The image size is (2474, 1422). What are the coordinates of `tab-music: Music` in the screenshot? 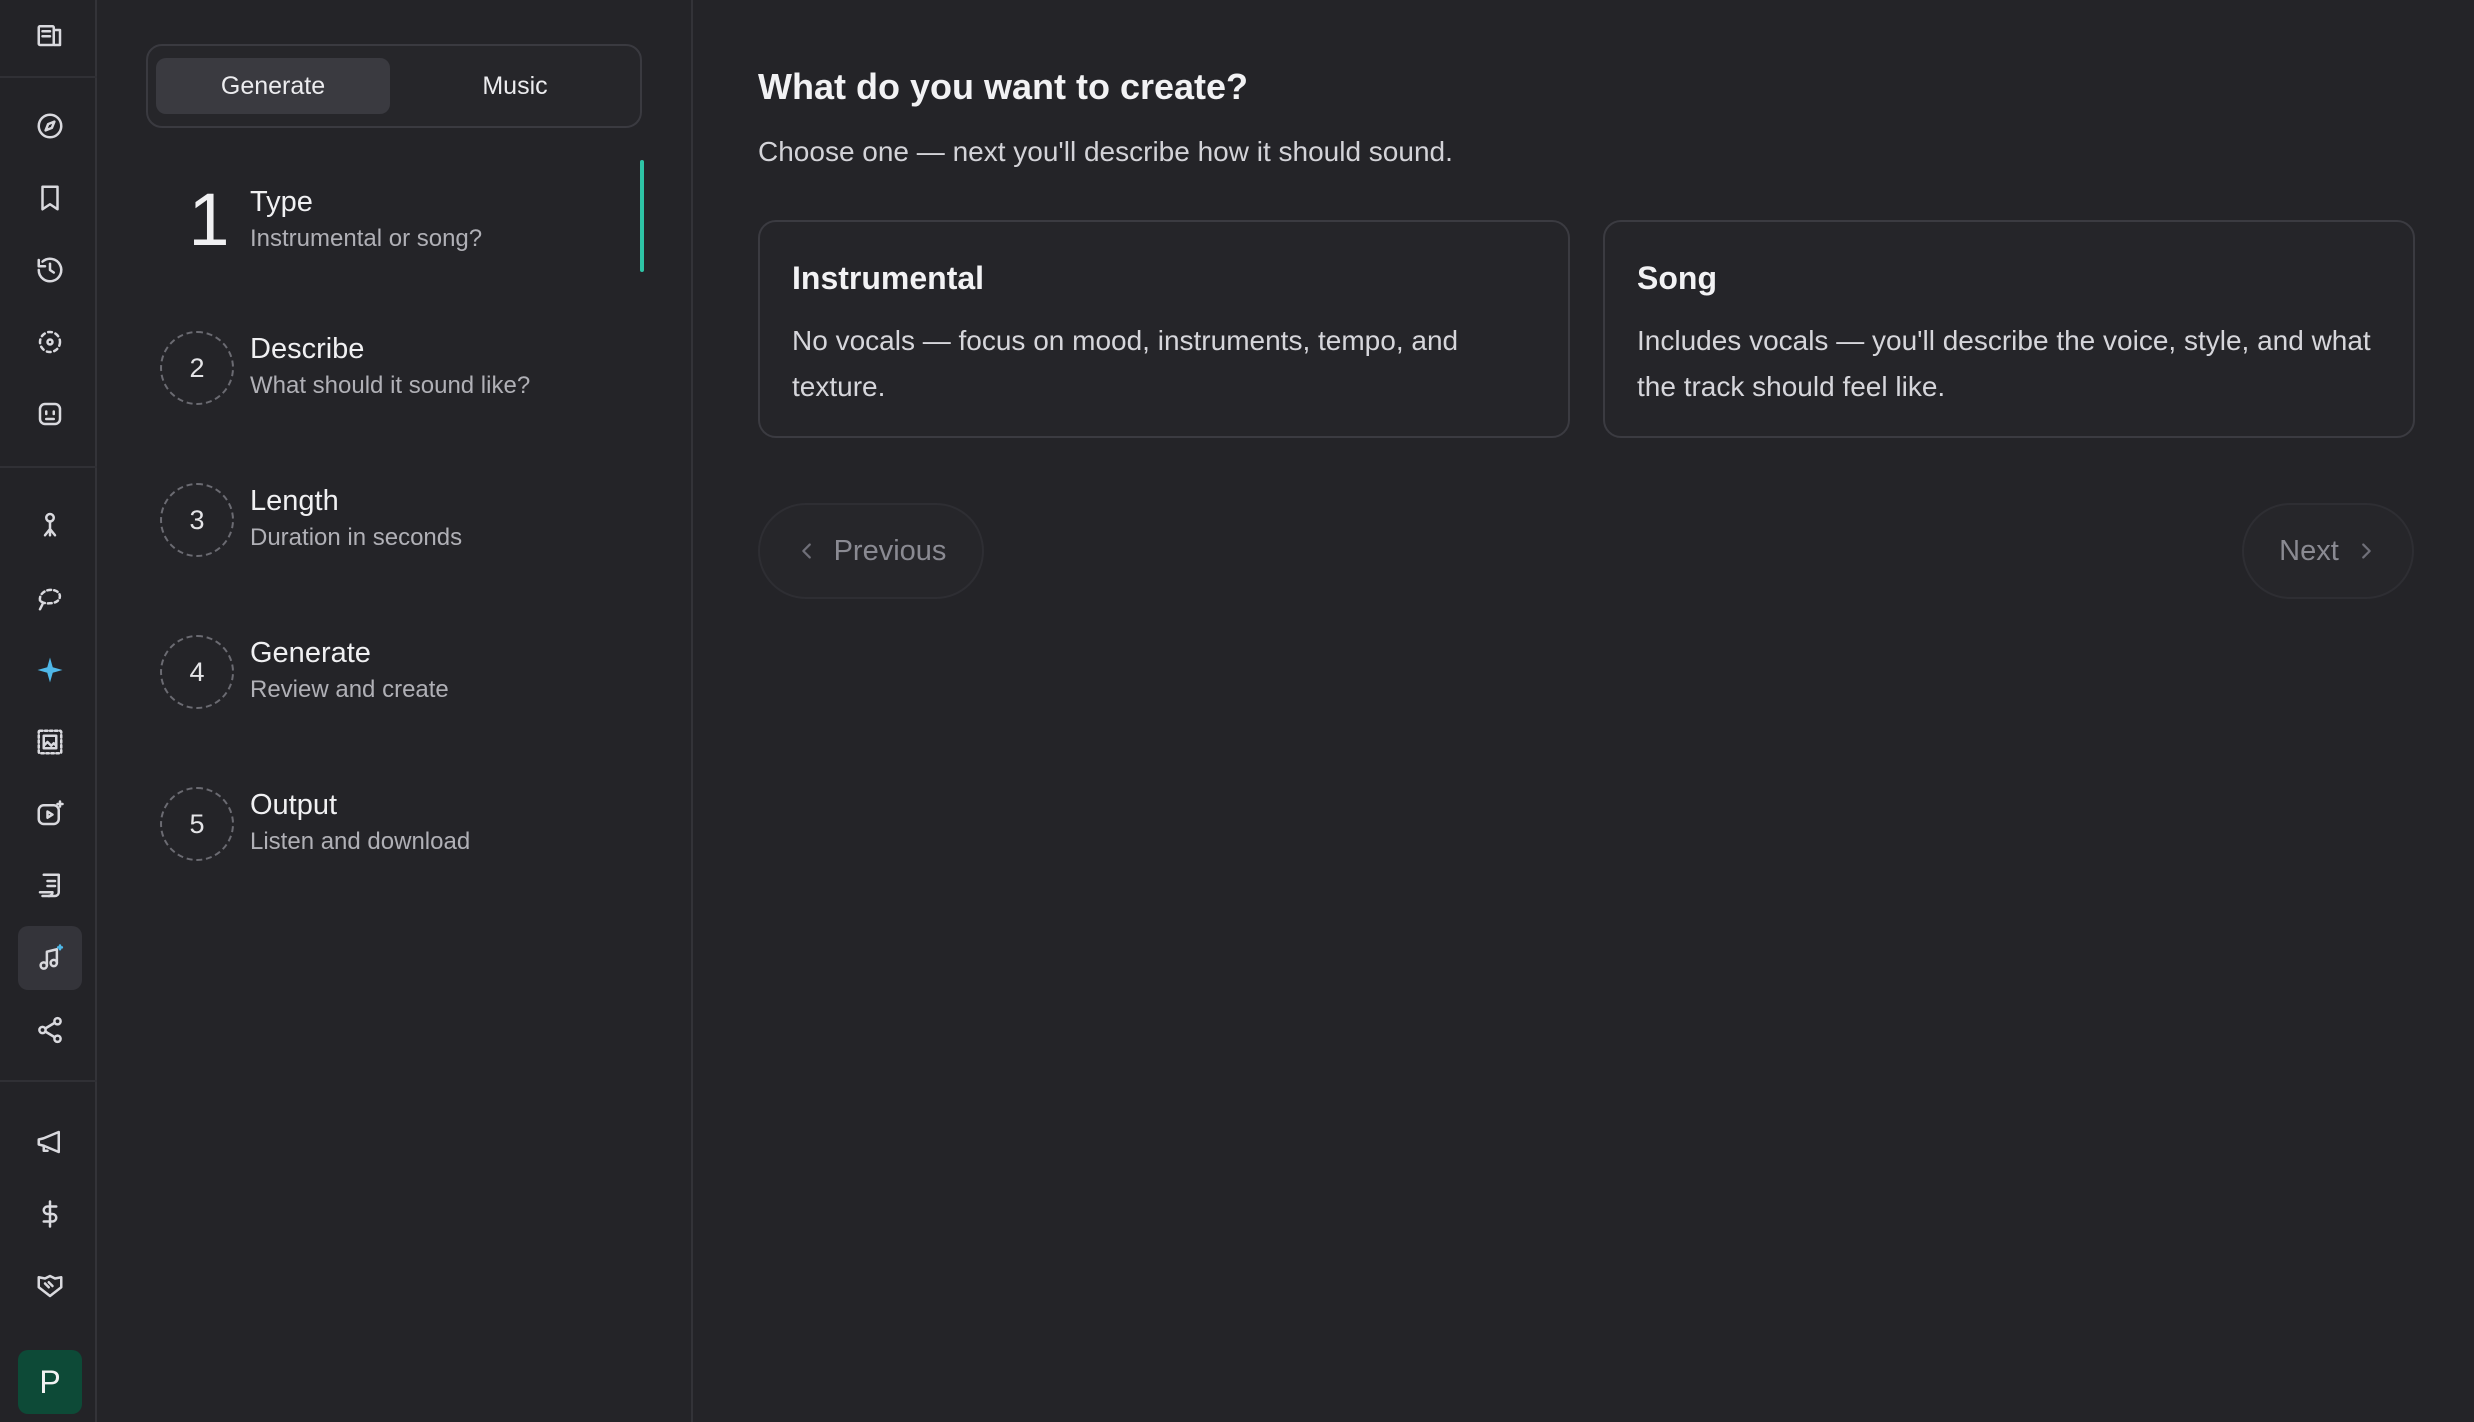 It's located at (515, 86).